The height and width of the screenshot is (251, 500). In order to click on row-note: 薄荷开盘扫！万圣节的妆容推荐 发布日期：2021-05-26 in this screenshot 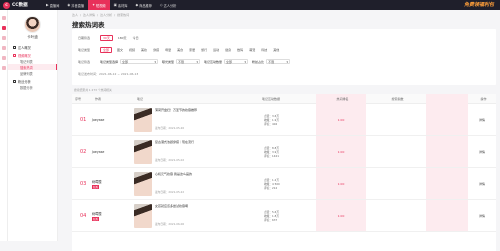, I will do `click(188, 119)`.